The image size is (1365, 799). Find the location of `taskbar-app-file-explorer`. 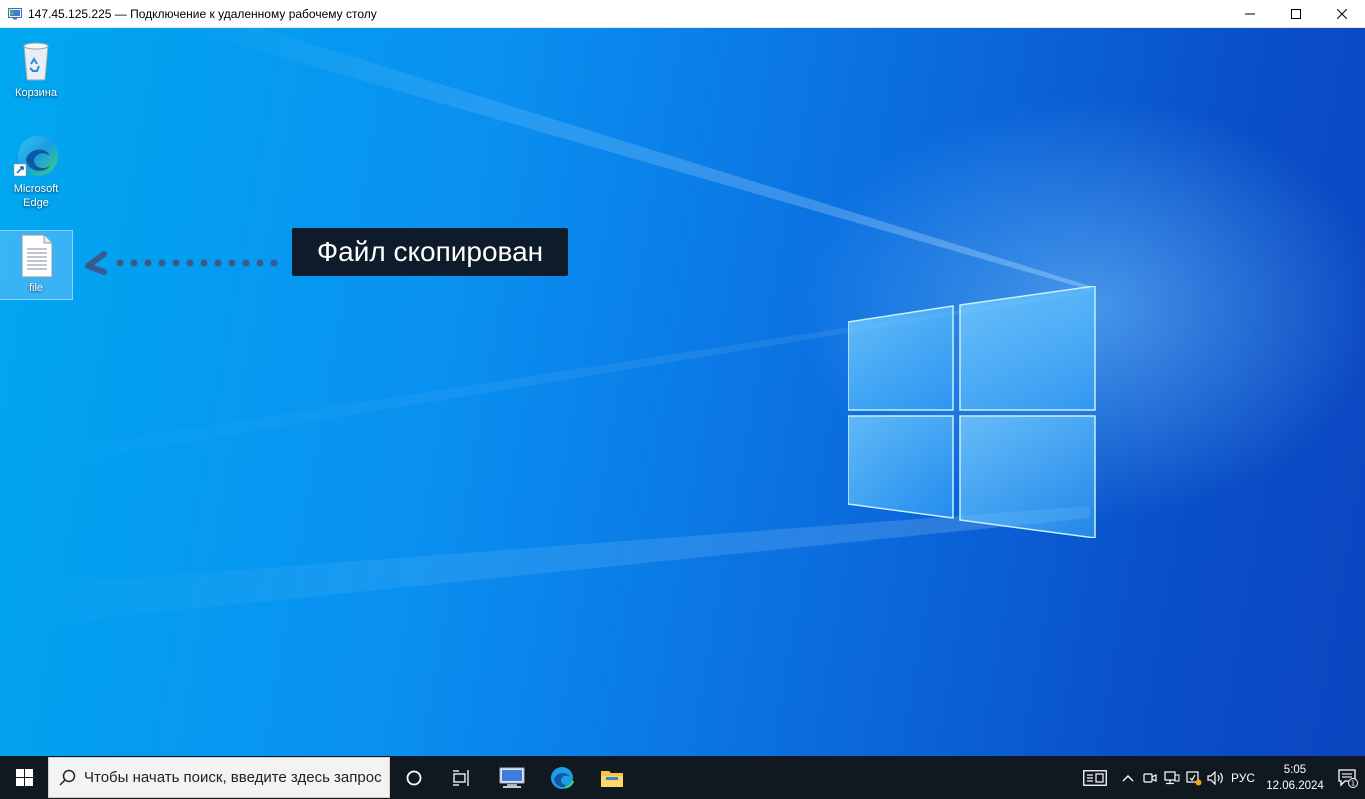

taskbar-app-file-explorer is located at coordinates (612, 777).